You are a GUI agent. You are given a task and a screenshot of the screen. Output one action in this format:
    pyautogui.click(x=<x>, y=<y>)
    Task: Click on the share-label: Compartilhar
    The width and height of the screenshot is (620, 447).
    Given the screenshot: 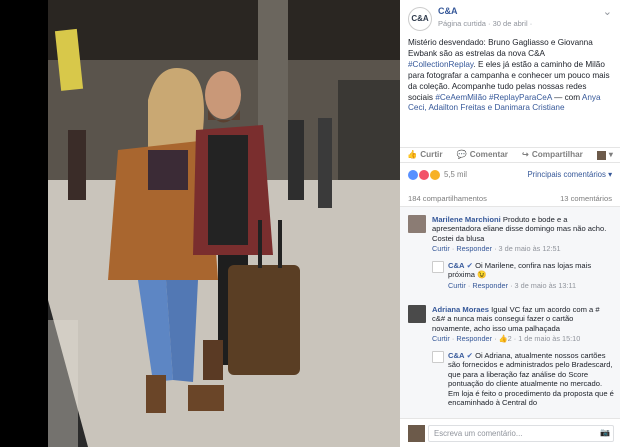 What is the action you would take?
    pyautogui.click(x=557, y=154)
    